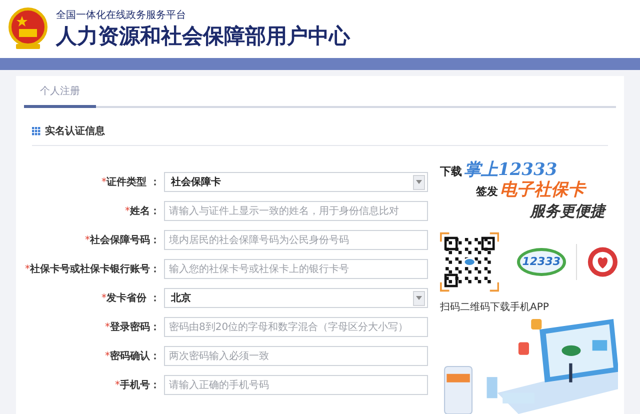  I want to click on promo-highlight: 电子社保卡, so click(542, 190).